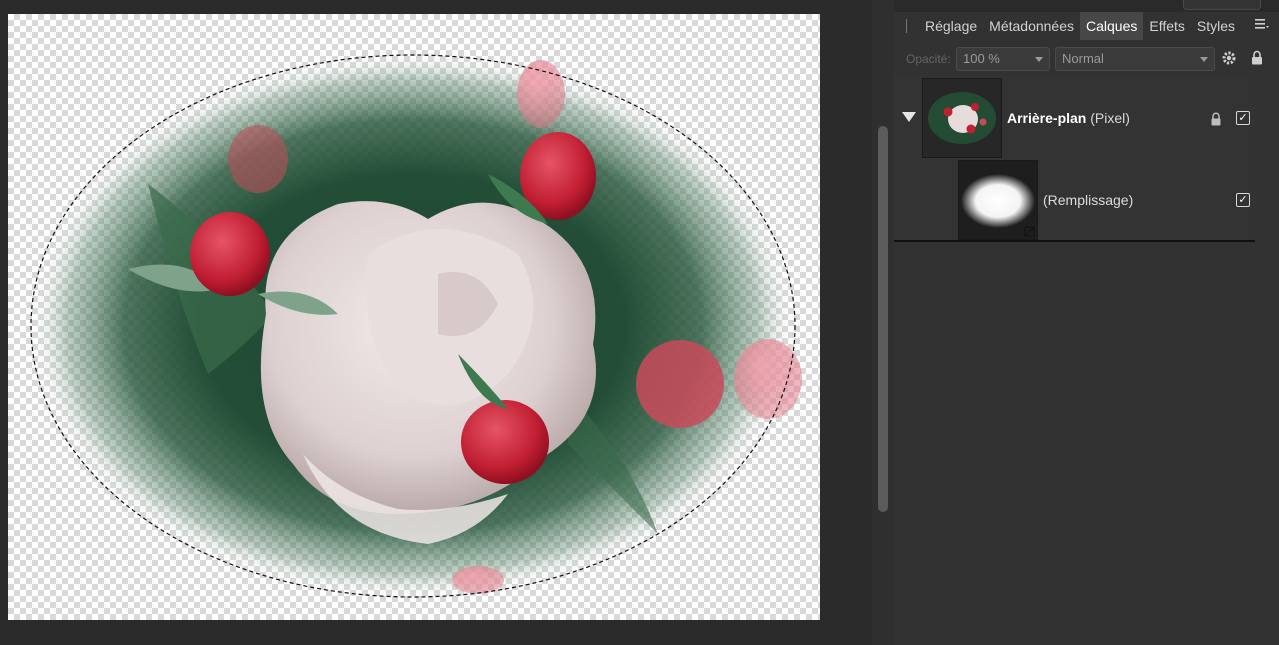 This screenshot has height=645, width=1279. Describe the element at coordinates (1086, 6) in the screenshot. I see `panel-top-strip` at that location.